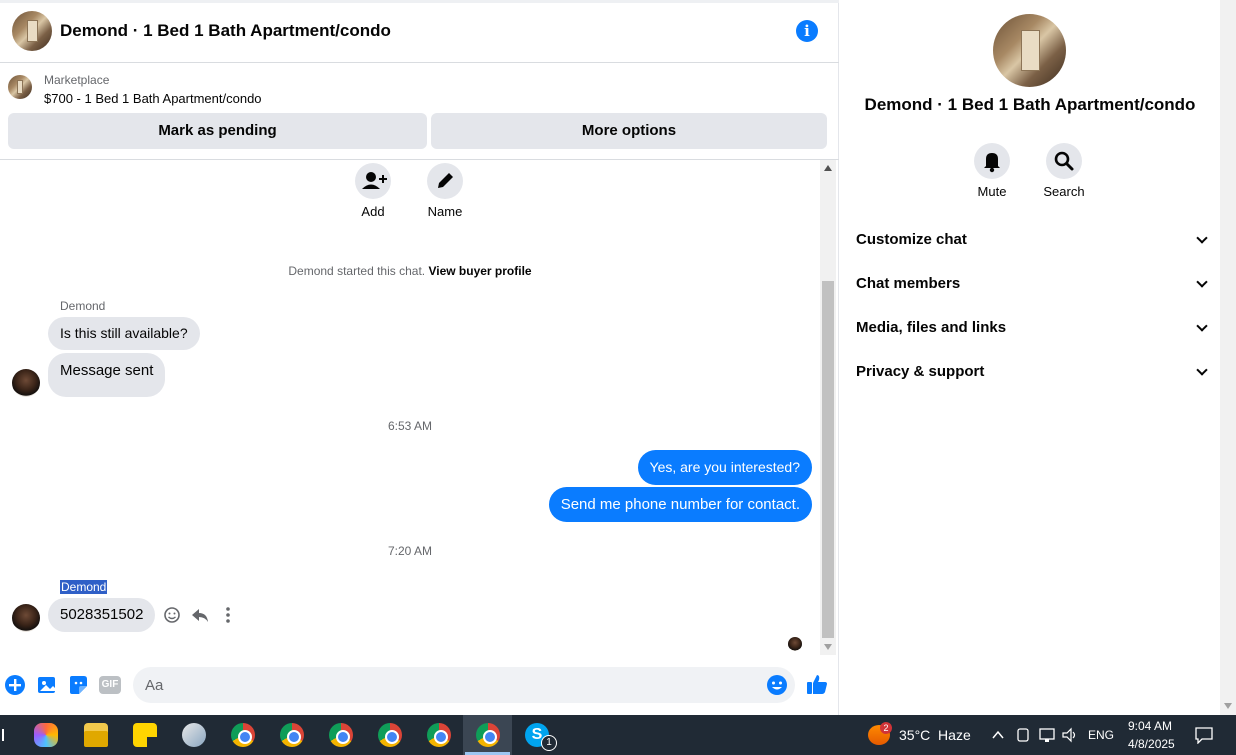  What do you see at coordinates (1030, 104) in the screenshot?
I see `details-title: Demond · 1 Bed 1 Bath Apartment/condo` at bounding box center [1030, 104].